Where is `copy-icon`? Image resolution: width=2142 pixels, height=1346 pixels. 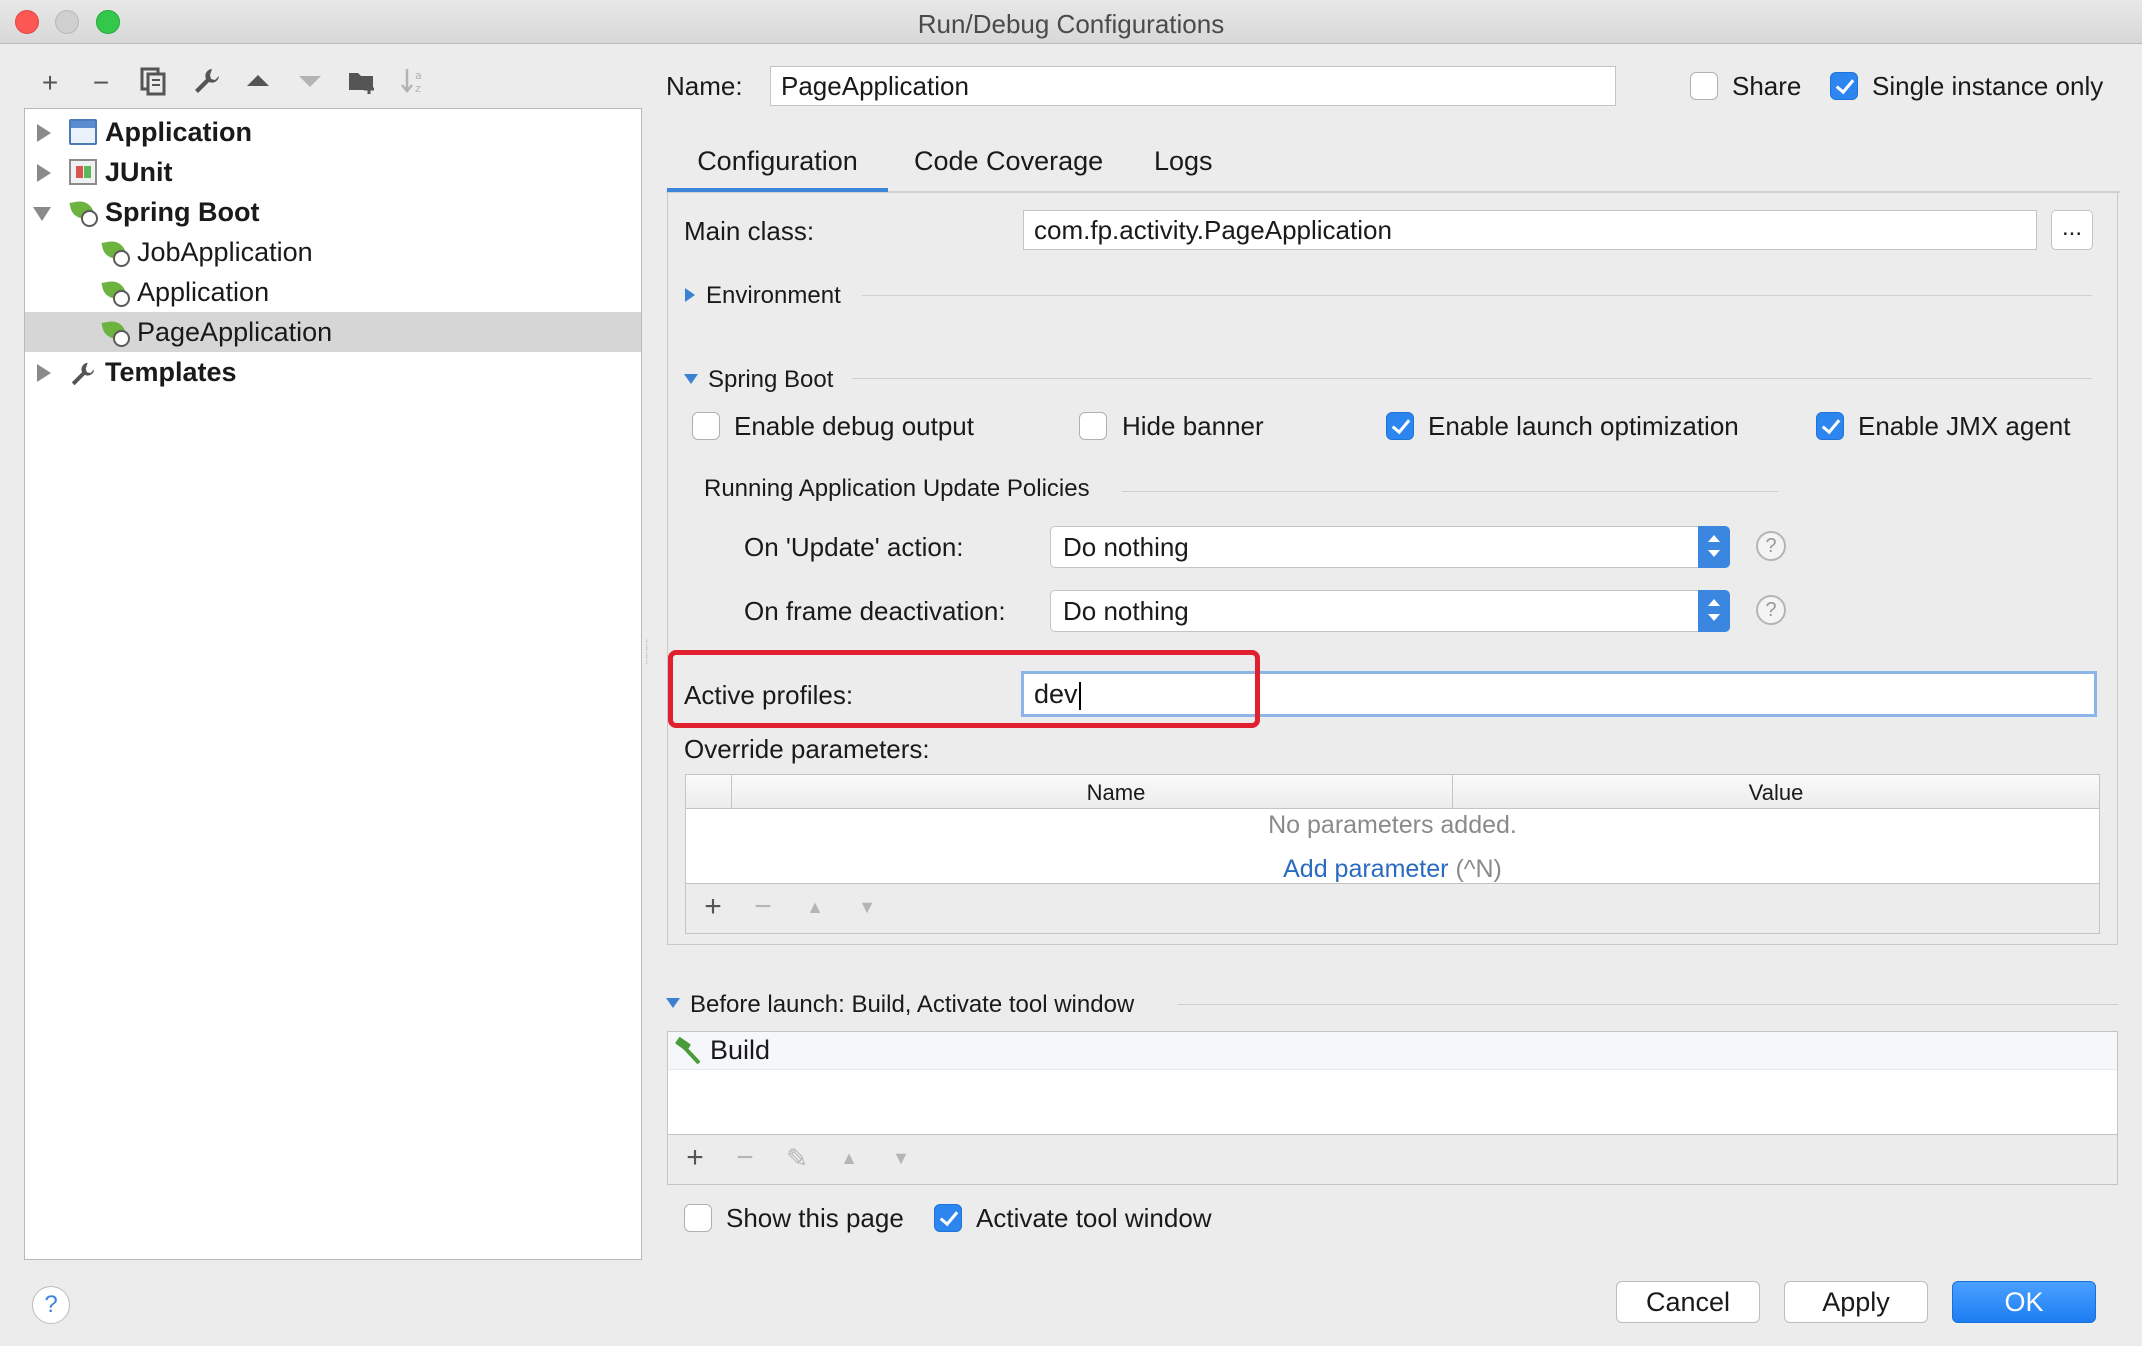
copy-icon is located at coordinates (153, 83).